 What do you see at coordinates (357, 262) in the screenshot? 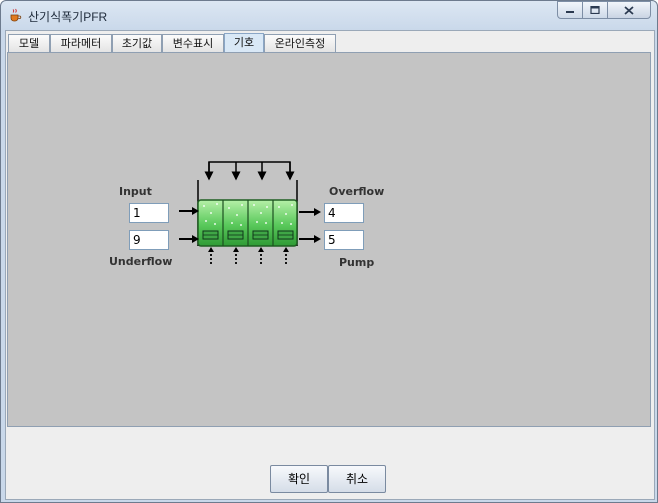
I see `pump-label: Pump` at bounding box center [357, 262].